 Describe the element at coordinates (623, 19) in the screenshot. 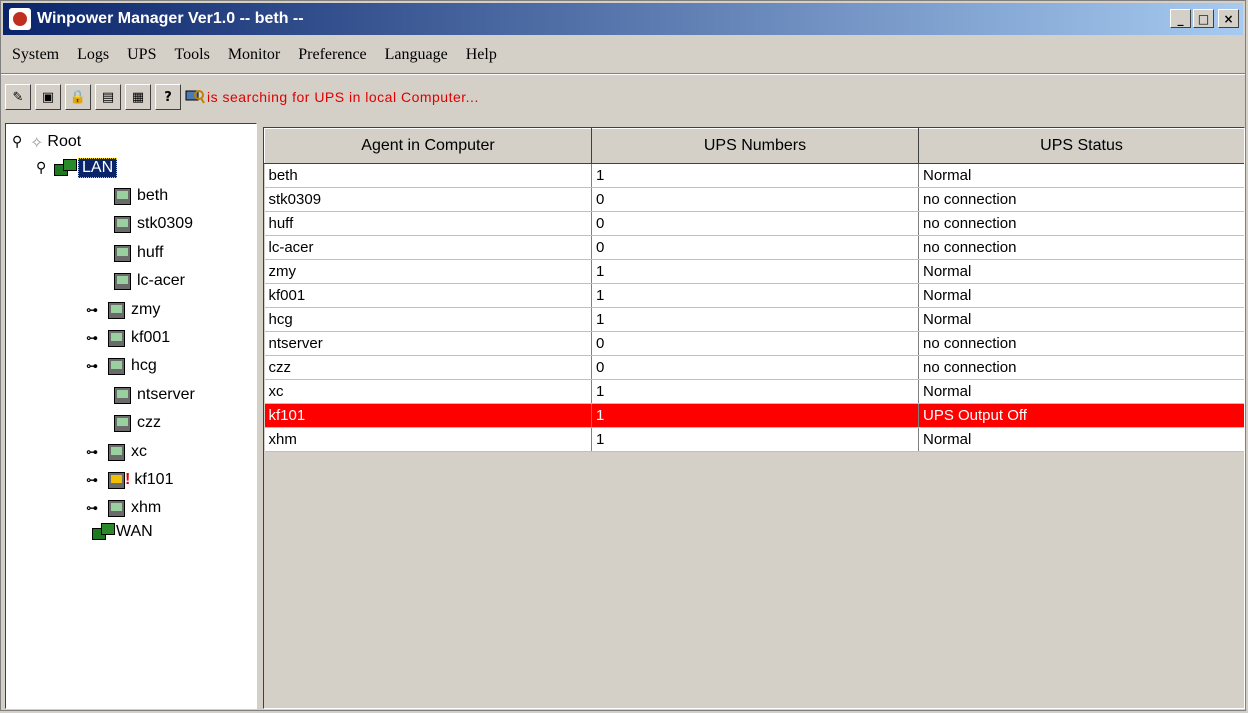

I see `title-bar: Winpower Manager Ver1.0 -- beth -- _ □ ×` at that location.